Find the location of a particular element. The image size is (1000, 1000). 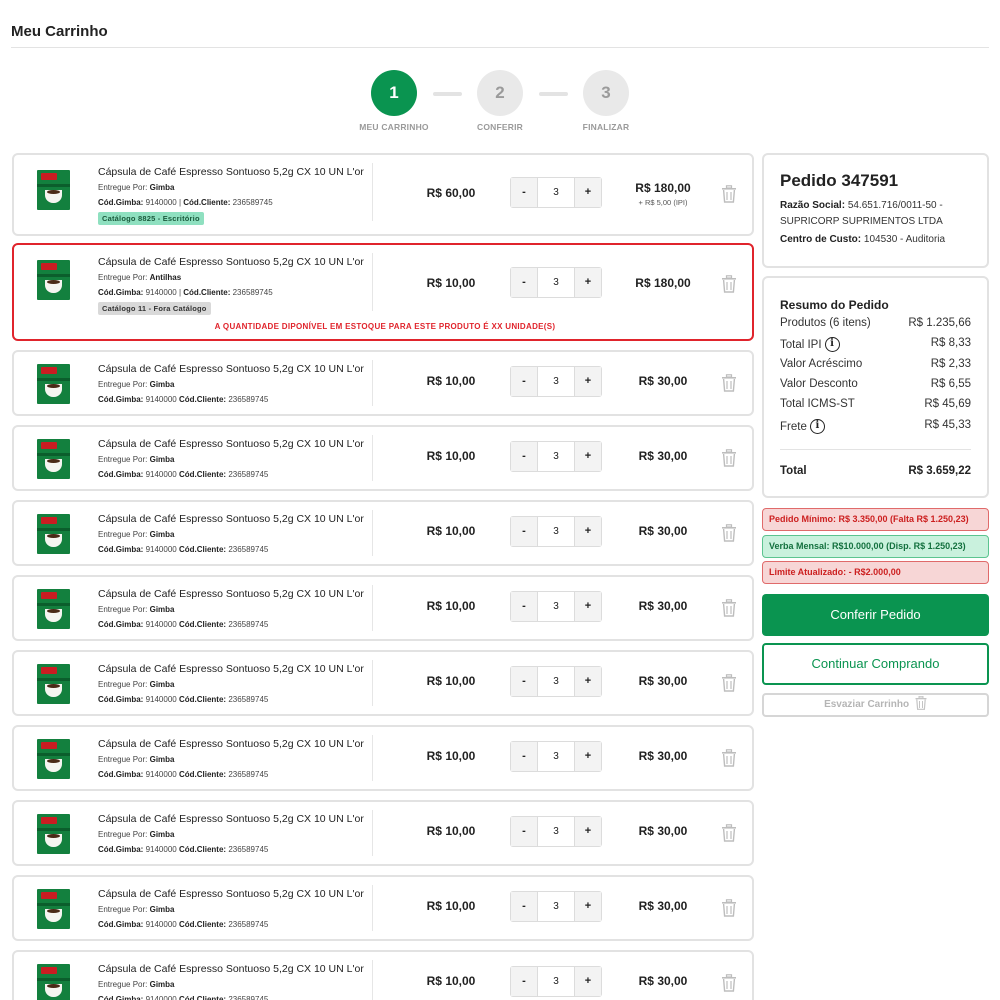

cost-center-value: 104530 - Auditoria is located at coordinates (904, 239).